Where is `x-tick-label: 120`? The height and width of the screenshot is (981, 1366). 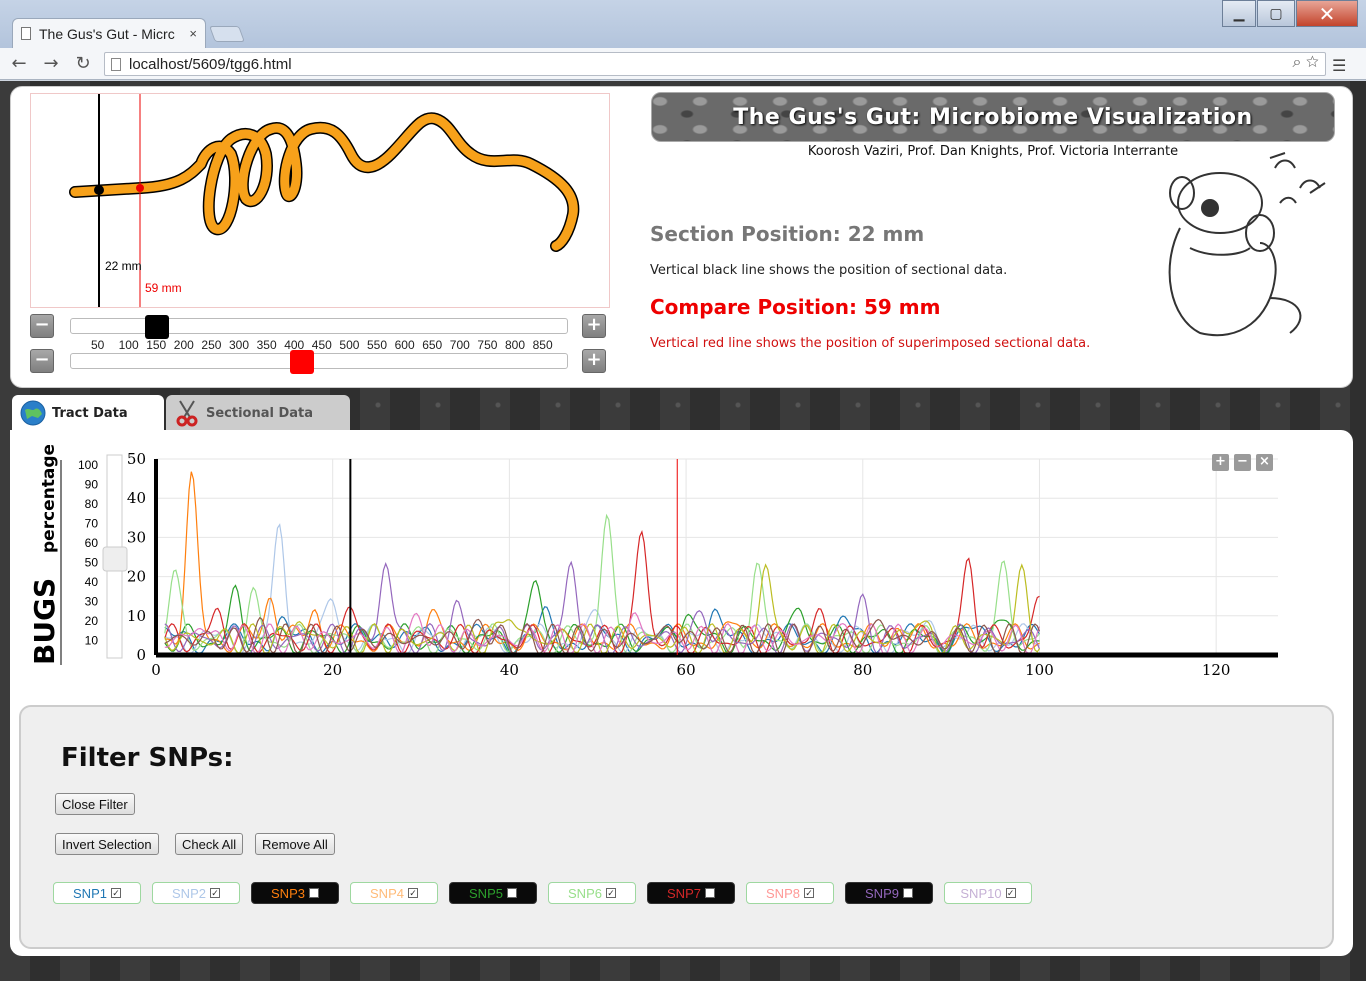
x-tick-label: 120 is located at coordinates (1216, 670).